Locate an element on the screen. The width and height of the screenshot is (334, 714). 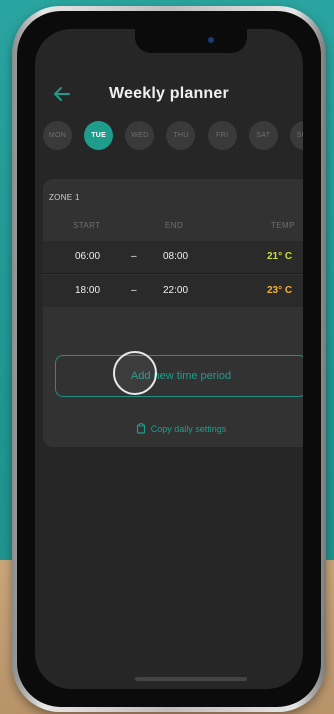
clipboard-icon is located at coordinates (140, 428).